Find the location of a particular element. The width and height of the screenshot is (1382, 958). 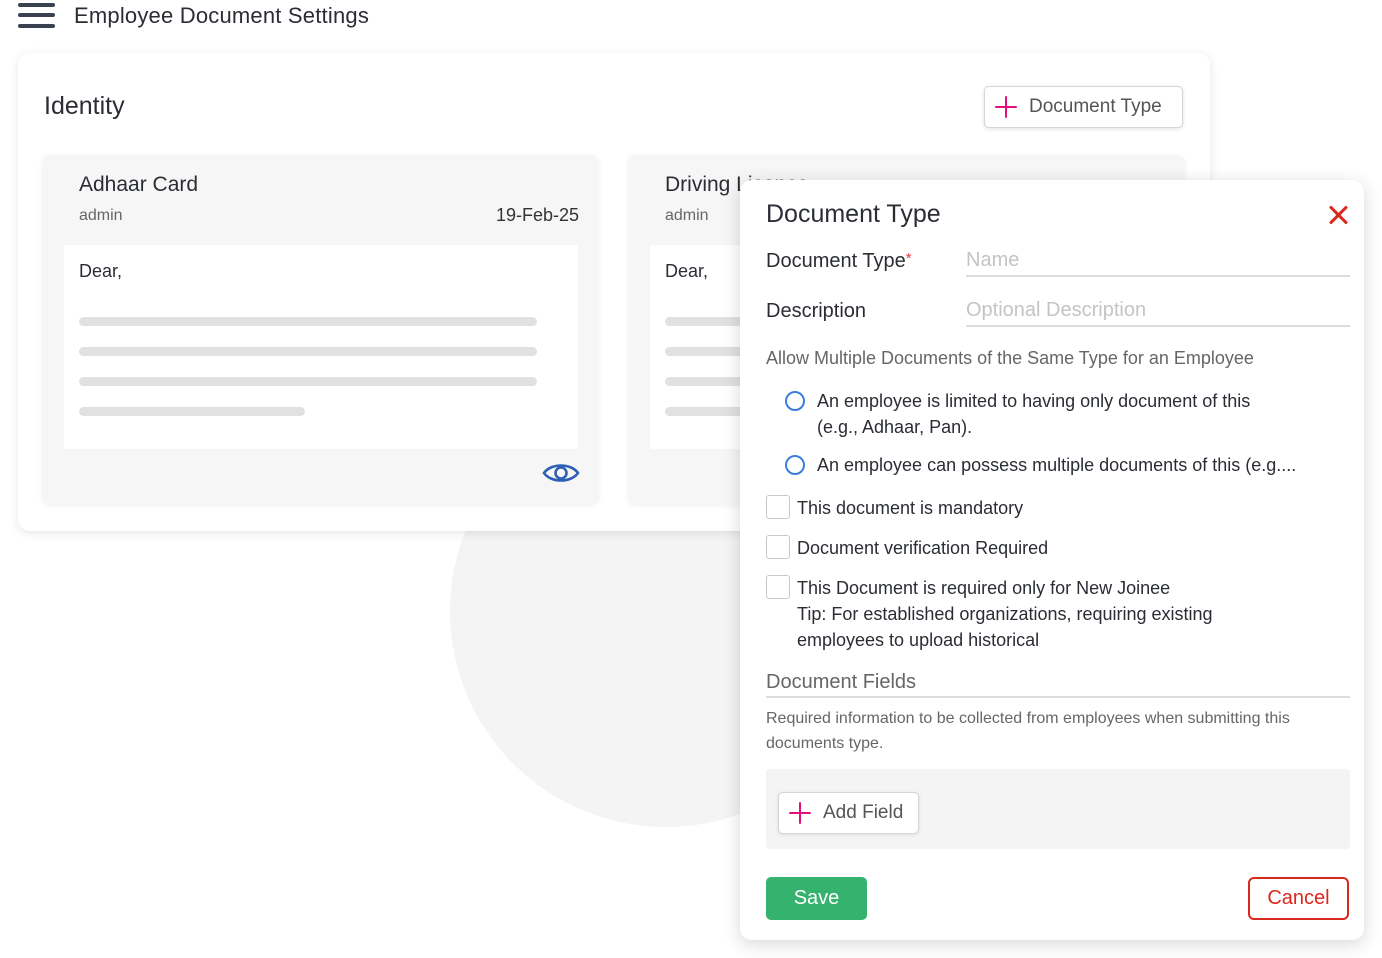

checkbox-mandatory: This document is mandatory is located at coordinates (894, 508).